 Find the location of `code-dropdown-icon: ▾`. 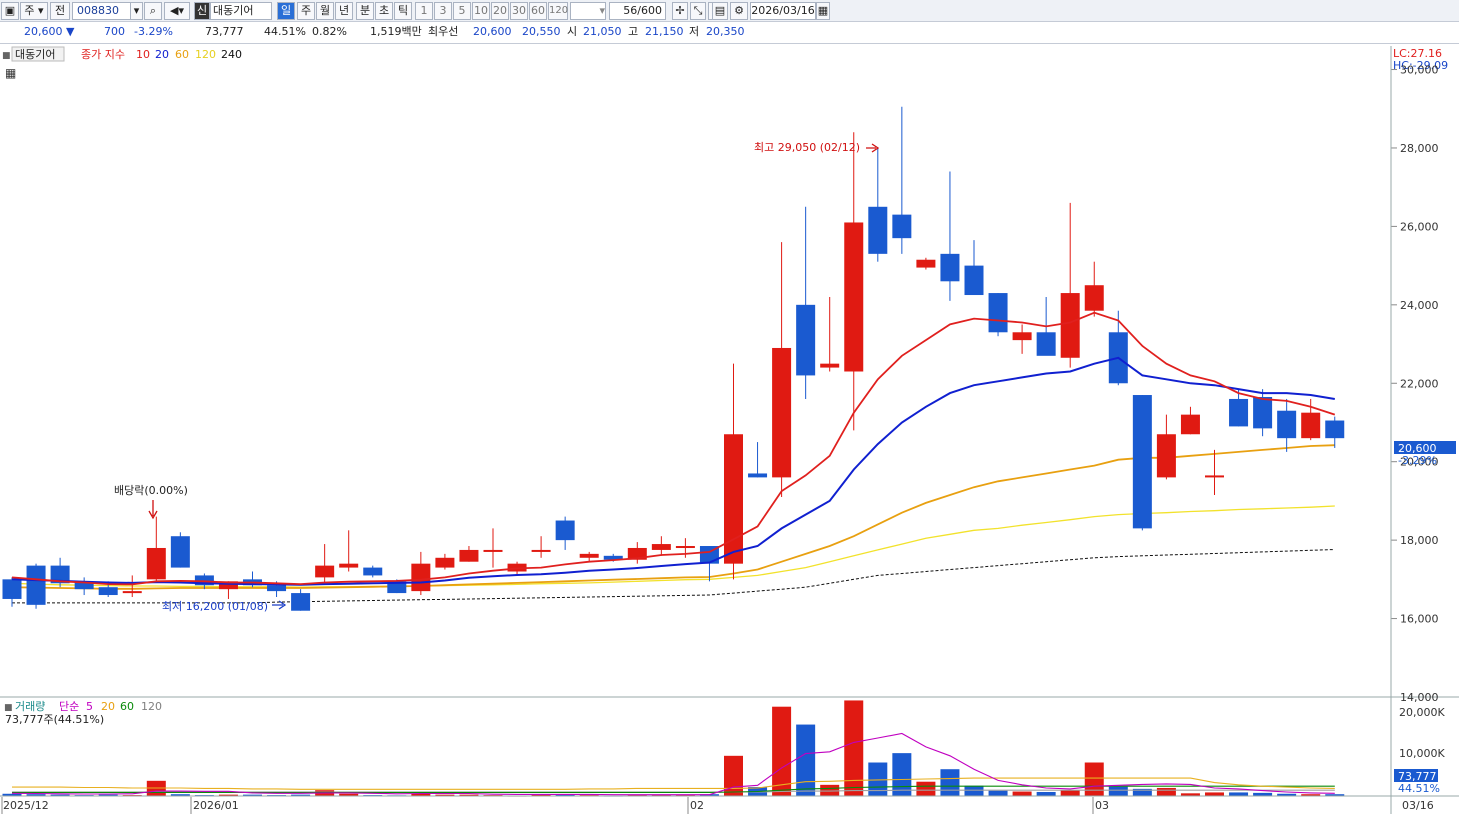

code-dropdown-icon: ▾ is located at coordinates (136, 11).